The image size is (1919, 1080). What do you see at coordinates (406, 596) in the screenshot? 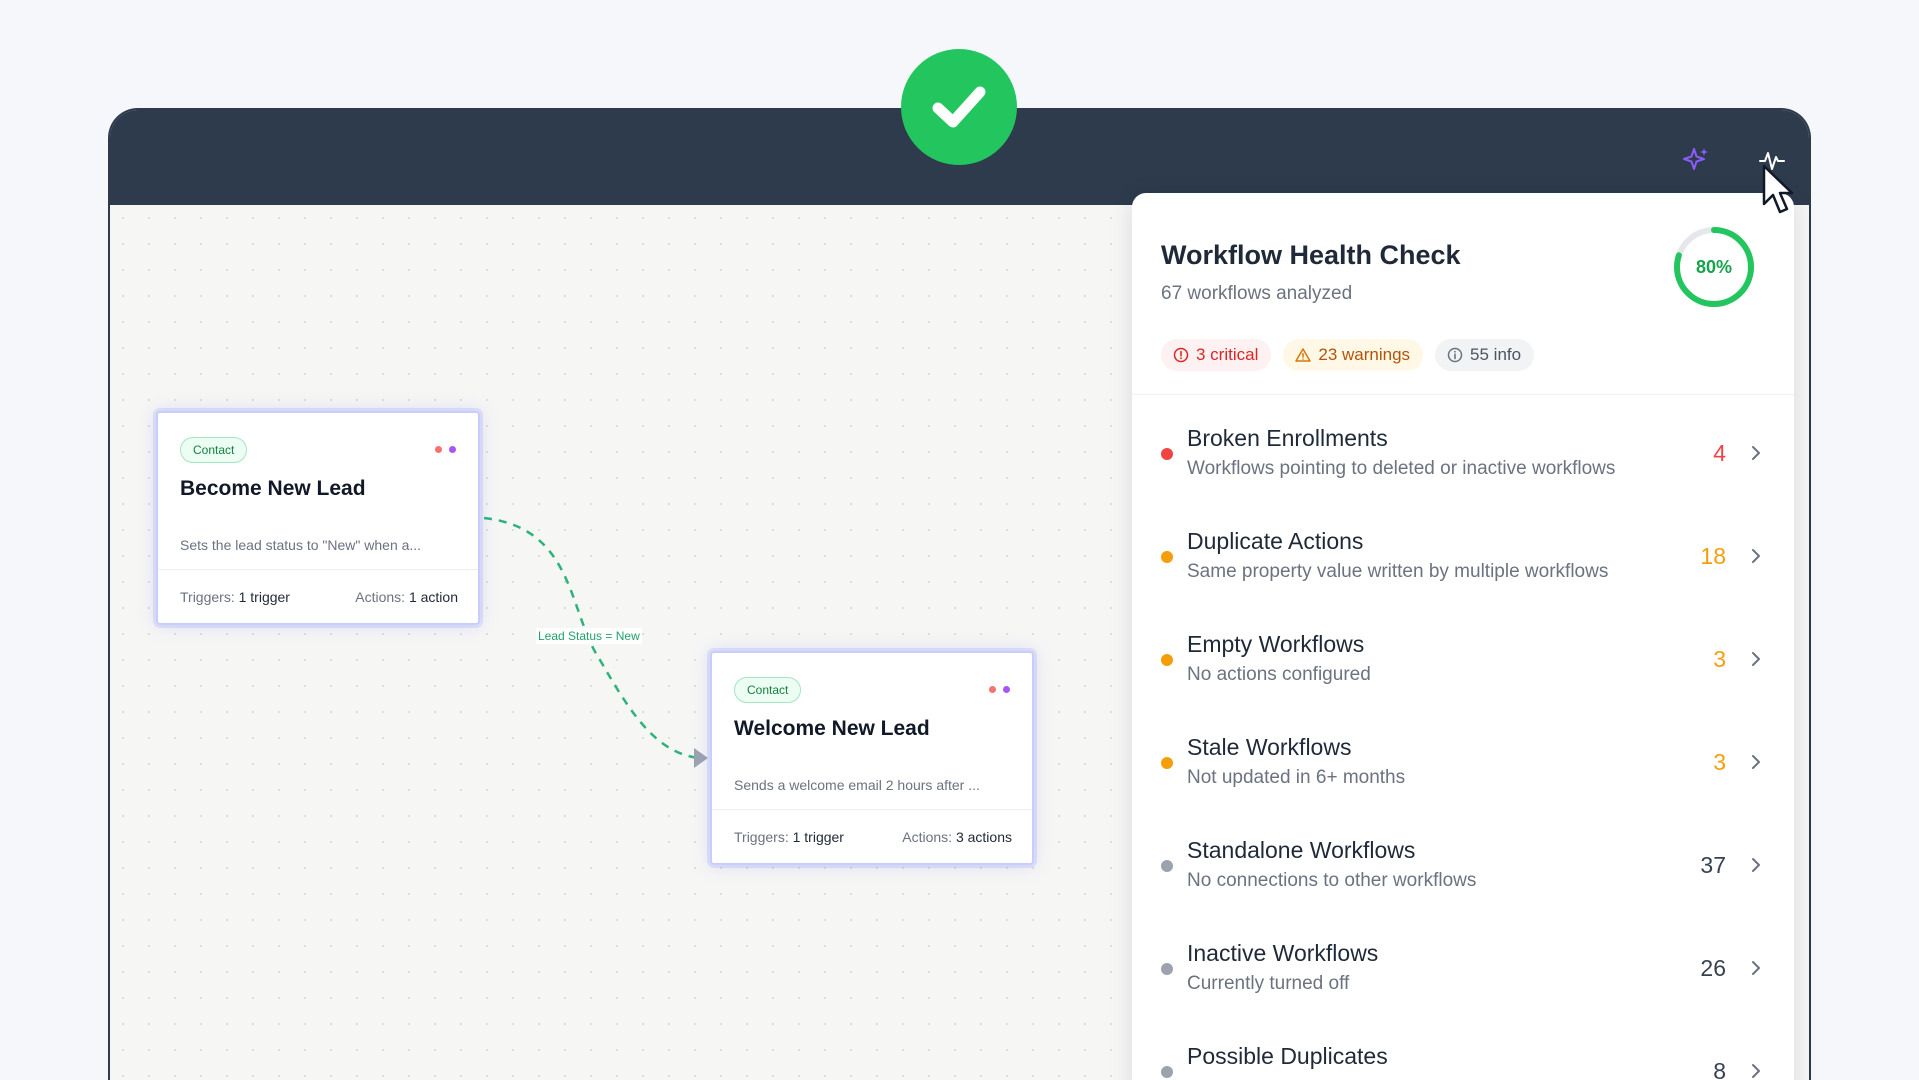
I see `actions-summary: Actions: 1 action` at bounding box center [406, 596].